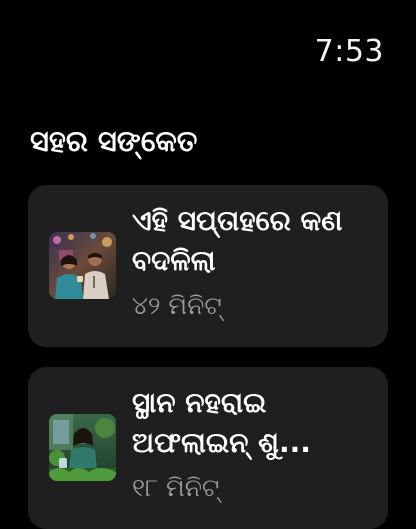 The height and width of the screenshot is (529, 416). Describe the element at coordinates (114, 141) in the screenshot. I see `section-title: ସହର ସଙ୍କେତ` at that location.